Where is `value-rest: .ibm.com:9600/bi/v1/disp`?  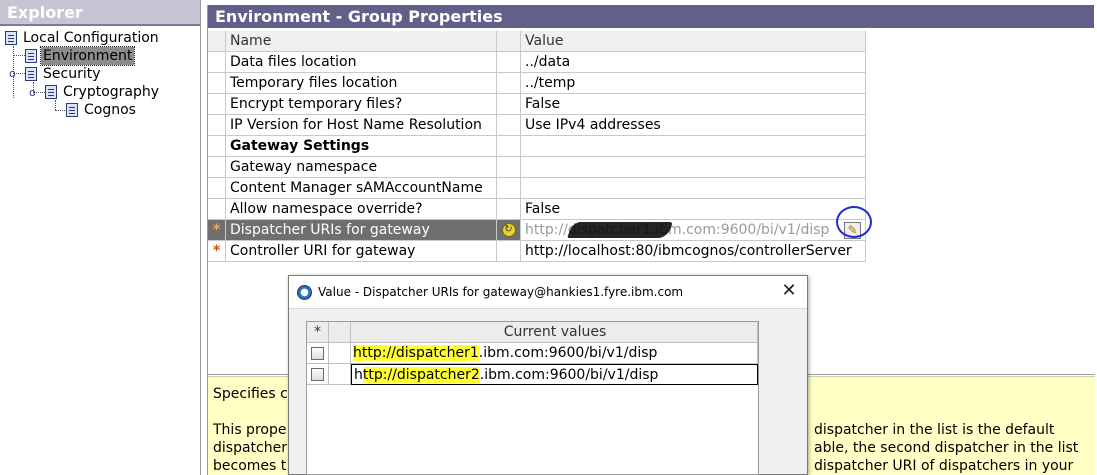
value-rest: .ibm.com:9600/bi/v1/disp is located at coordinates (569, 375).